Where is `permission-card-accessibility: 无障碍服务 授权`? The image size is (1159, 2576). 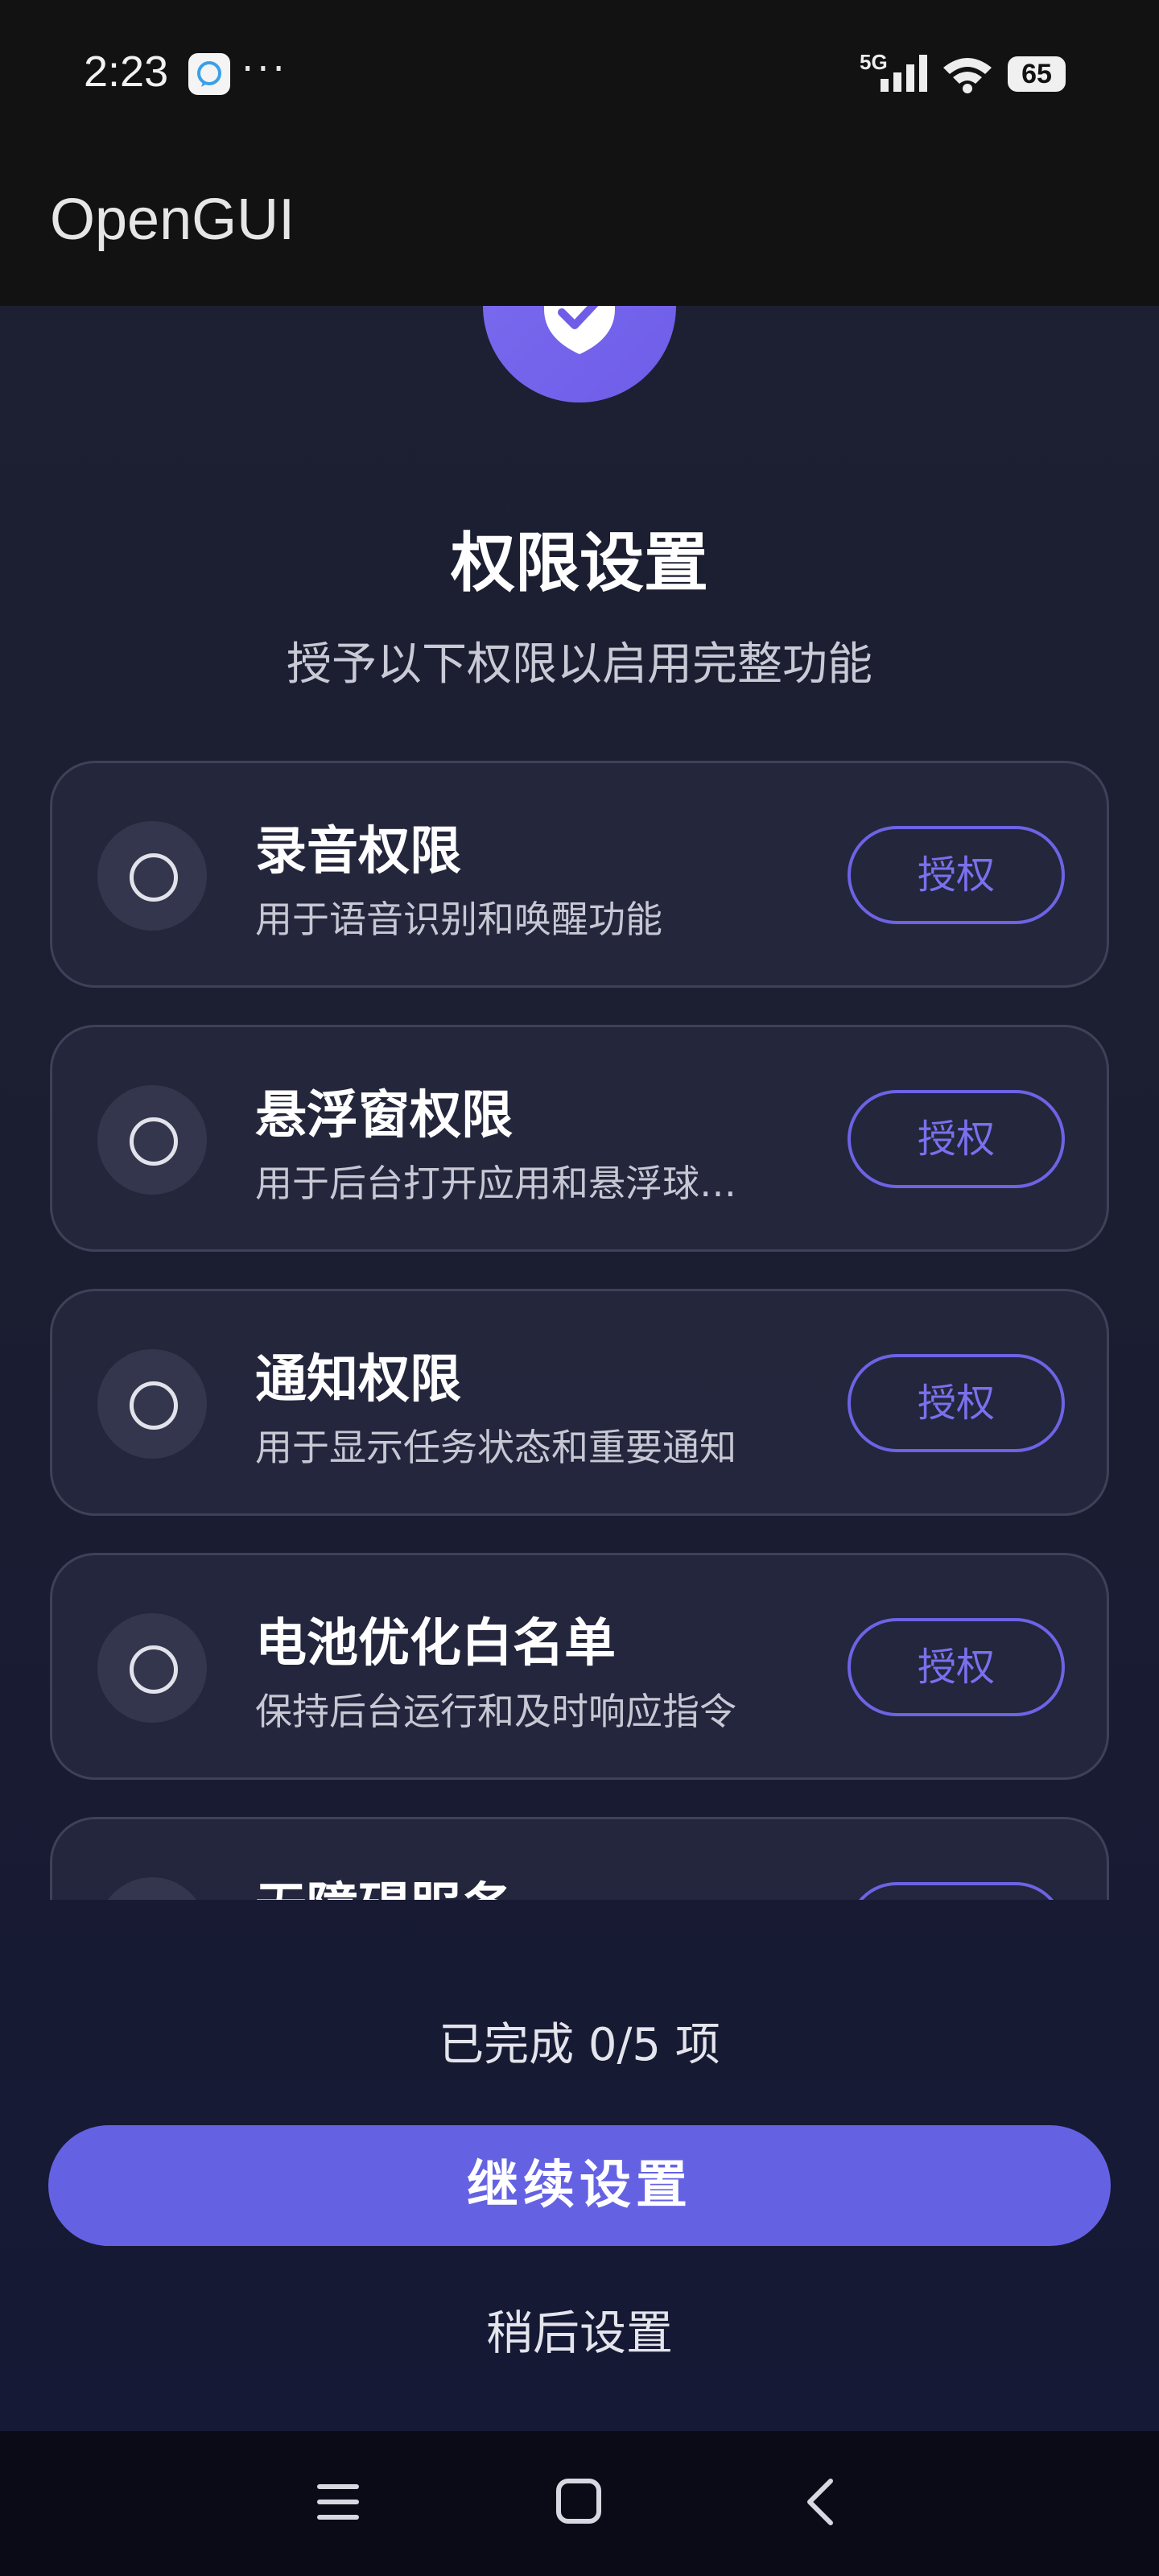
permission-card-accessibility: 无障碍服务 授权 is located at coordinates (579, 1858).